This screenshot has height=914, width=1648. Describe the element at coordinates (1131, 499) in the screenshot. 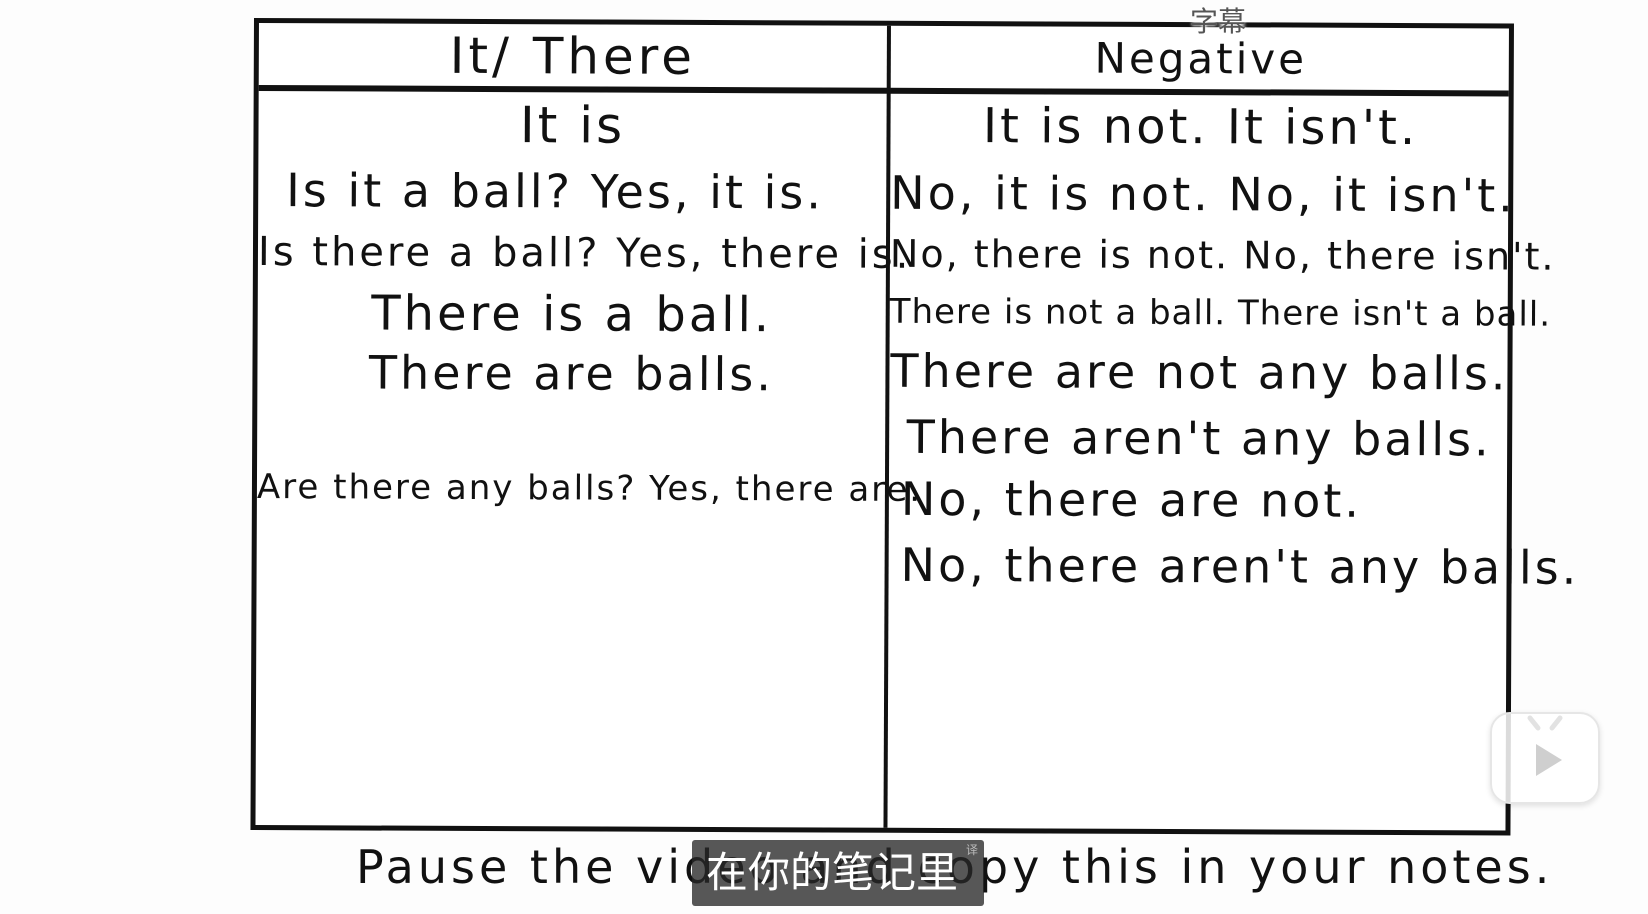

I see `right-line-7: No, there are not.` at that location.